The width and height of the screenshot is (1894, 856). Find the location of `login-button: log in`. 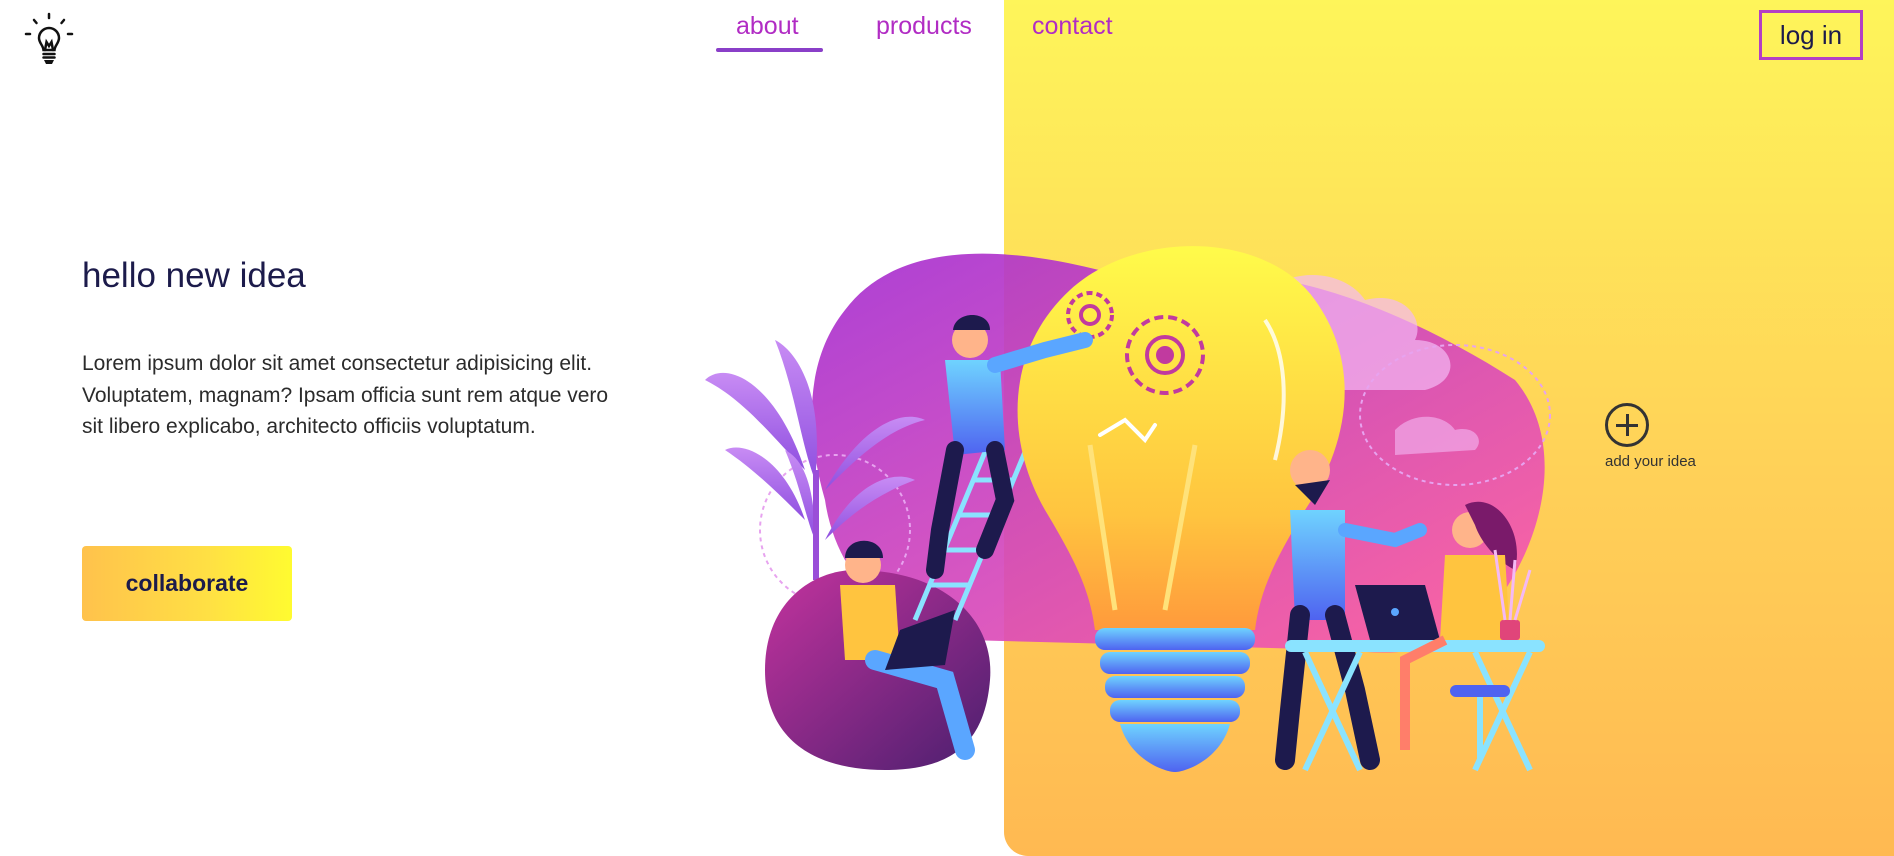

login-button: log in is located at coordinates (1811, 35).